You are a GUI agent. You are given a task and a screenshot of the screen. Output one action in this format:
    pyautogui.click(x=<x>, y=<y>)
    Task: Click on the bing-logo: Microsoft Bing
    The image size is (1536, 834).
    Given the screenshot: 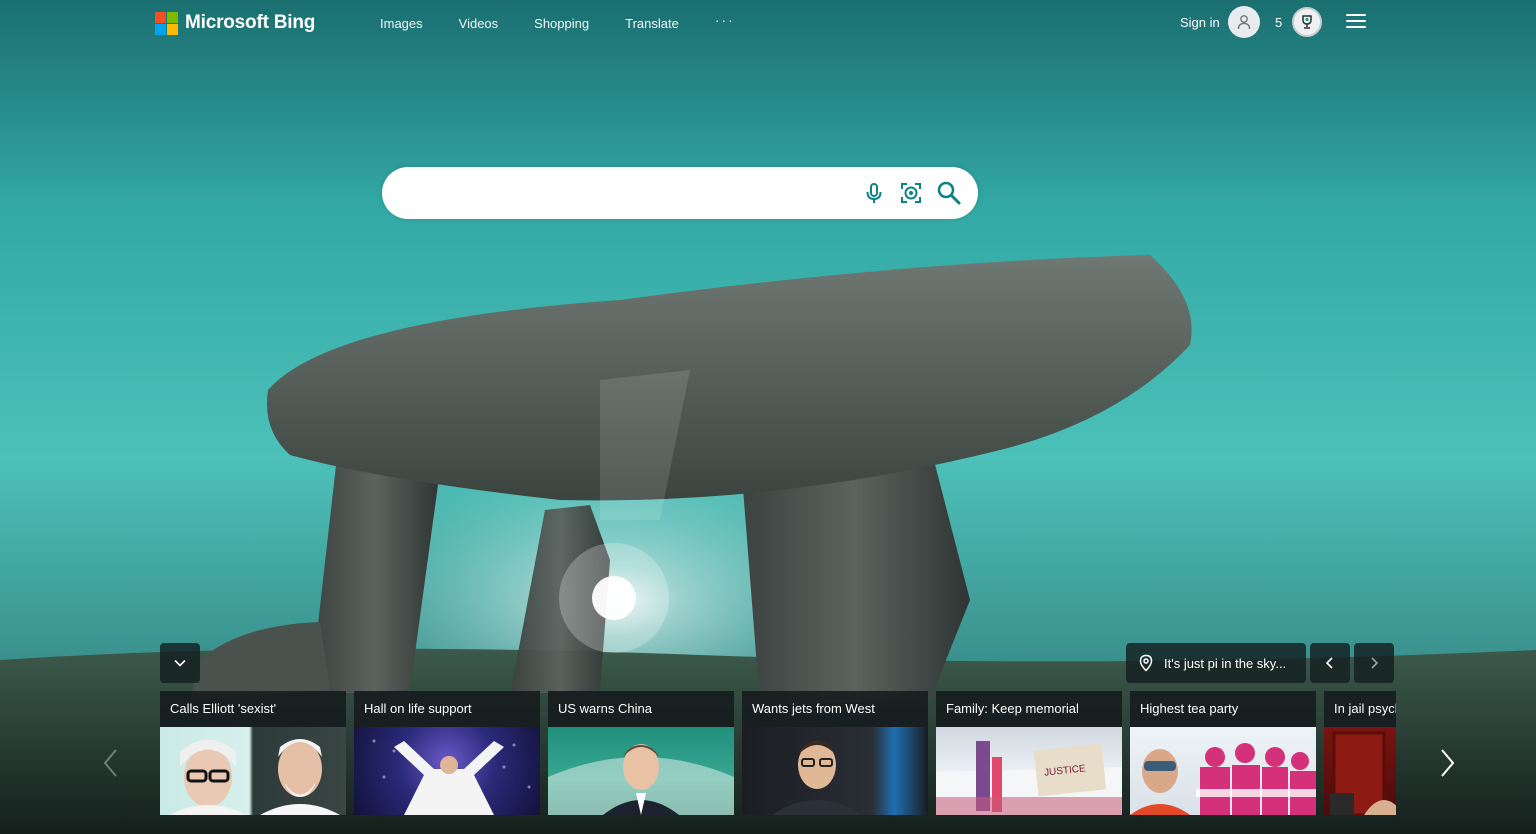 What is the action you would take?
    pyautogui.click(x=235, y=23)
    